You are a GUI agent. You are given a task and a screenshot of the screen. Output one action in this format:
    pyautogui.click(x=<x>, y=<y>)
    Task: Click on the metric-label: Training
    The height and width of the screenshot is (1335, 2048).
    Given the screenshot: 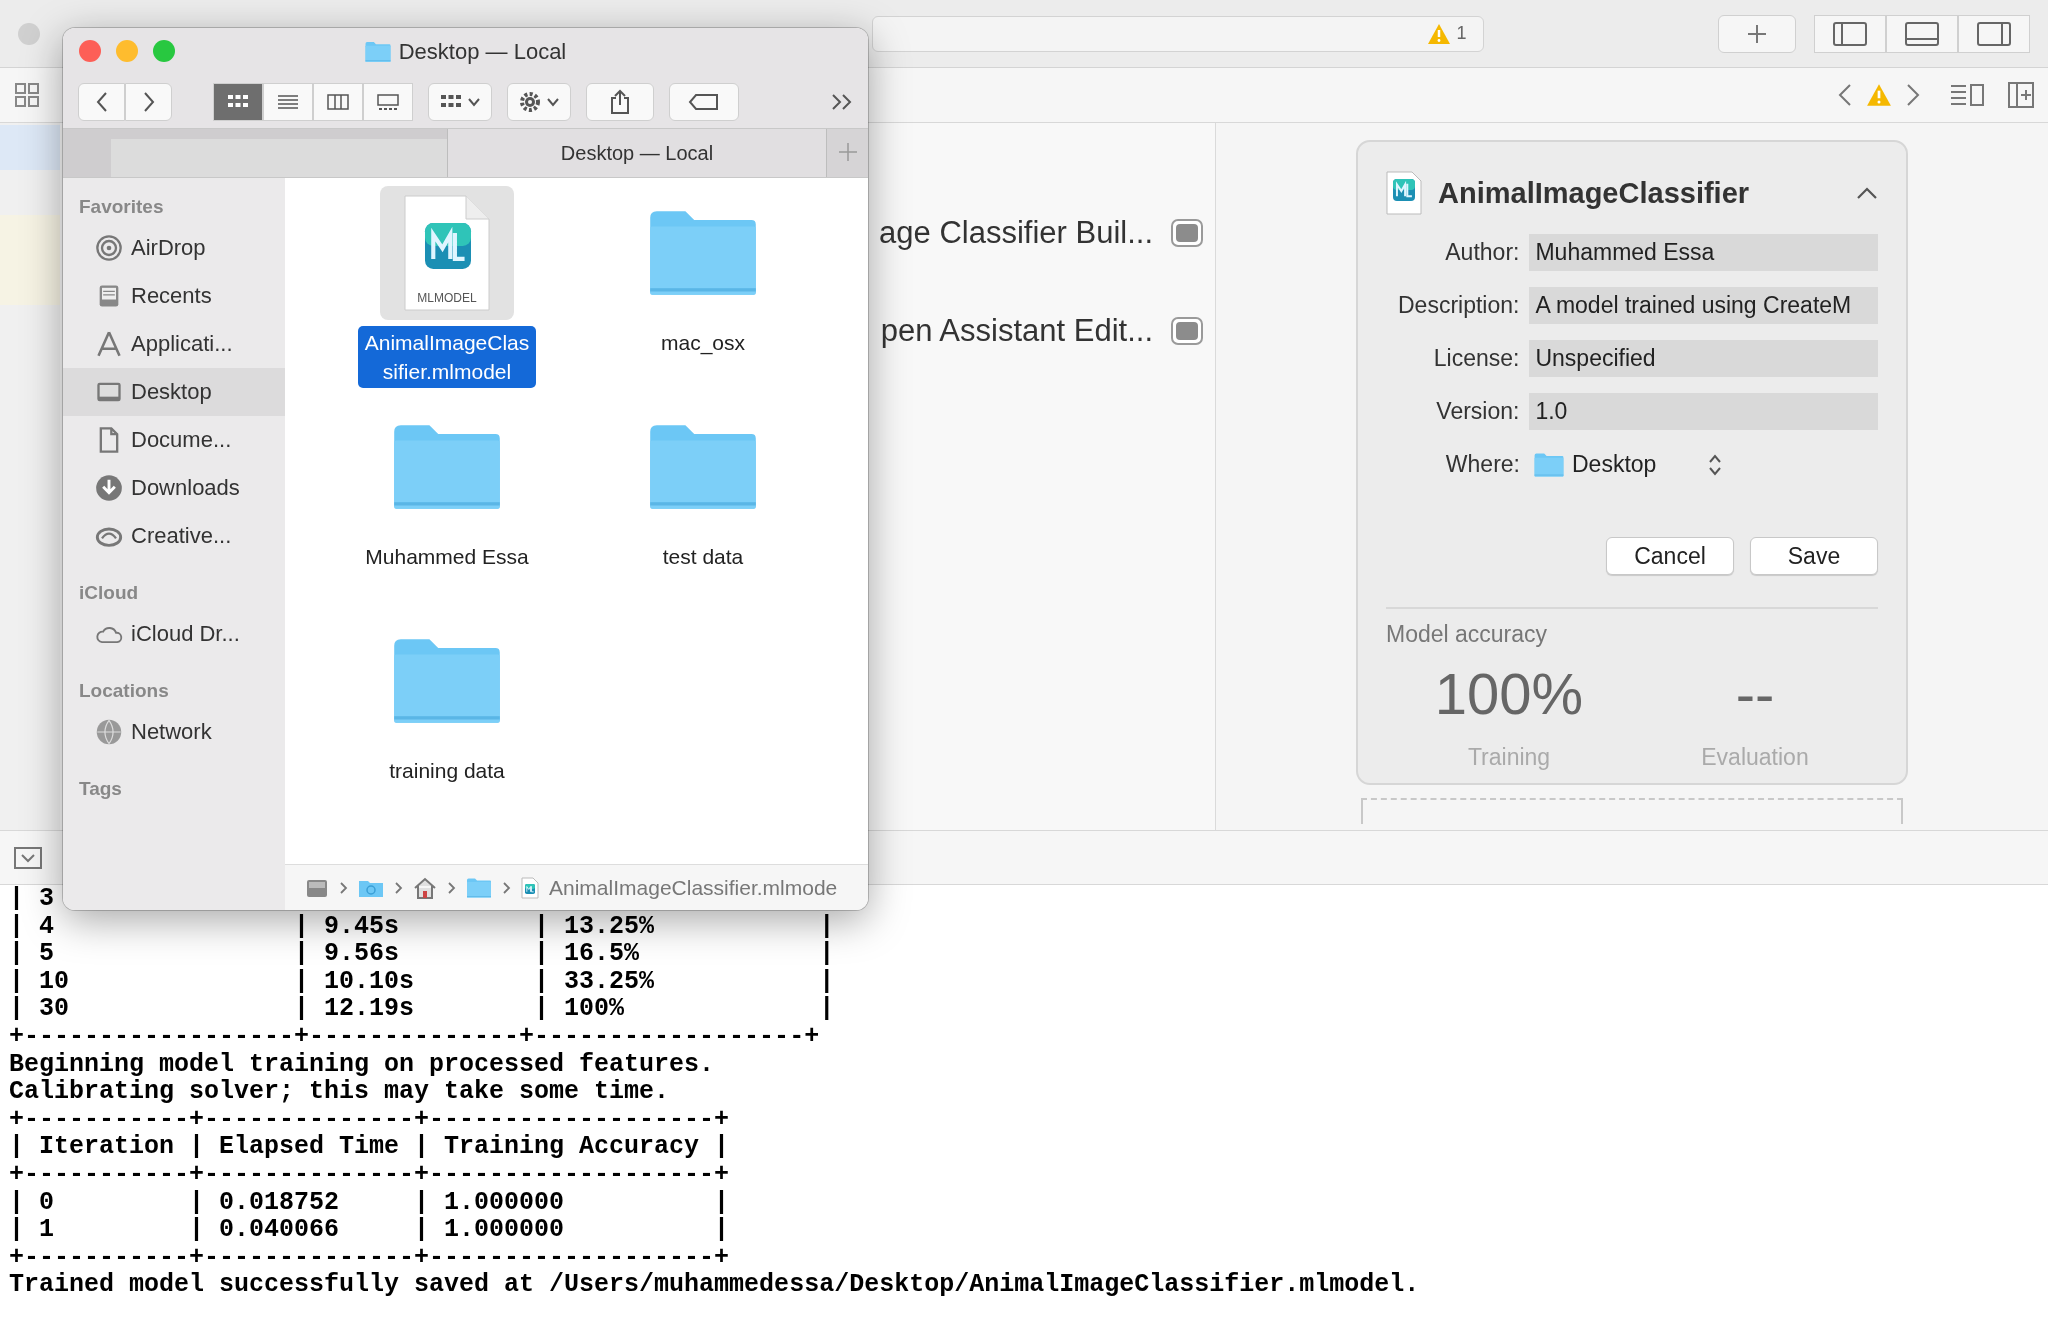 What is the action you would take?
    pyautogui.click(x=1509, y=757)
    